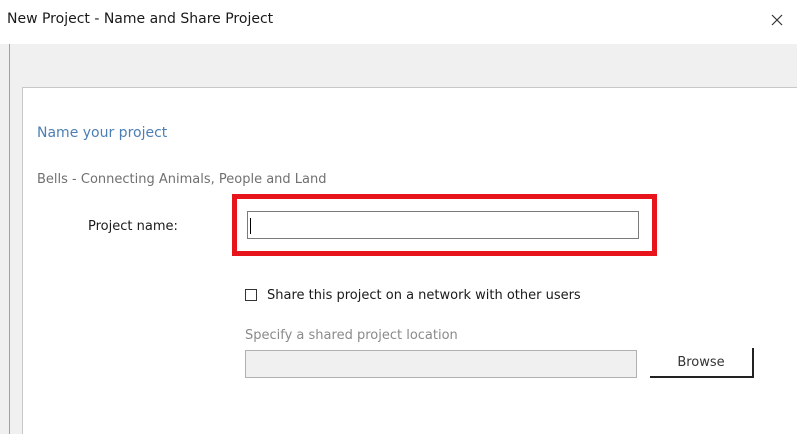 The image size is (797, 434). Describe the element at coordinates (351, 335) in the screenshot. I see `shared-location-label: Specify a shared project location` at that location.